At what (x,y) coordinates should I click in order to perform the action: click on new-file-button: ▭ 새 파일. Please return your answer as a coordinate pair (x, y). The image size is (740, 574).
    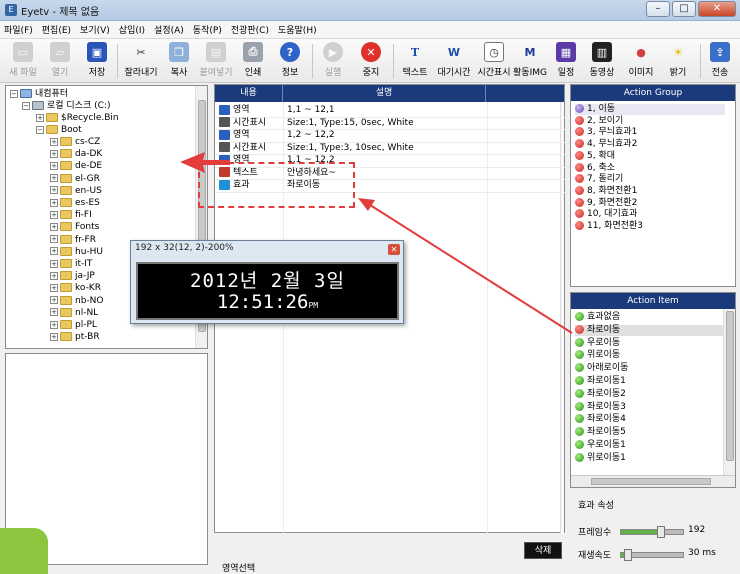
    Looking at the image, I should click on (23, 61).